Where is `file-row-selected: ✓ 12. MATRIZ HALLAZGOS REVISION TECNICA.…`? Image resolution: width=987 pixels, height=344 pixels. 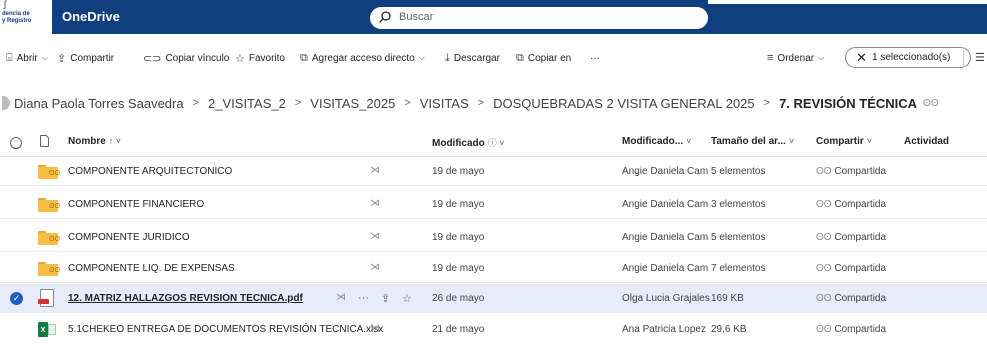 file-row-selected: ✓ 12. MATRIZ HALLAZGOS REVISION TECNICA.… is located at coordinates (493, 298).